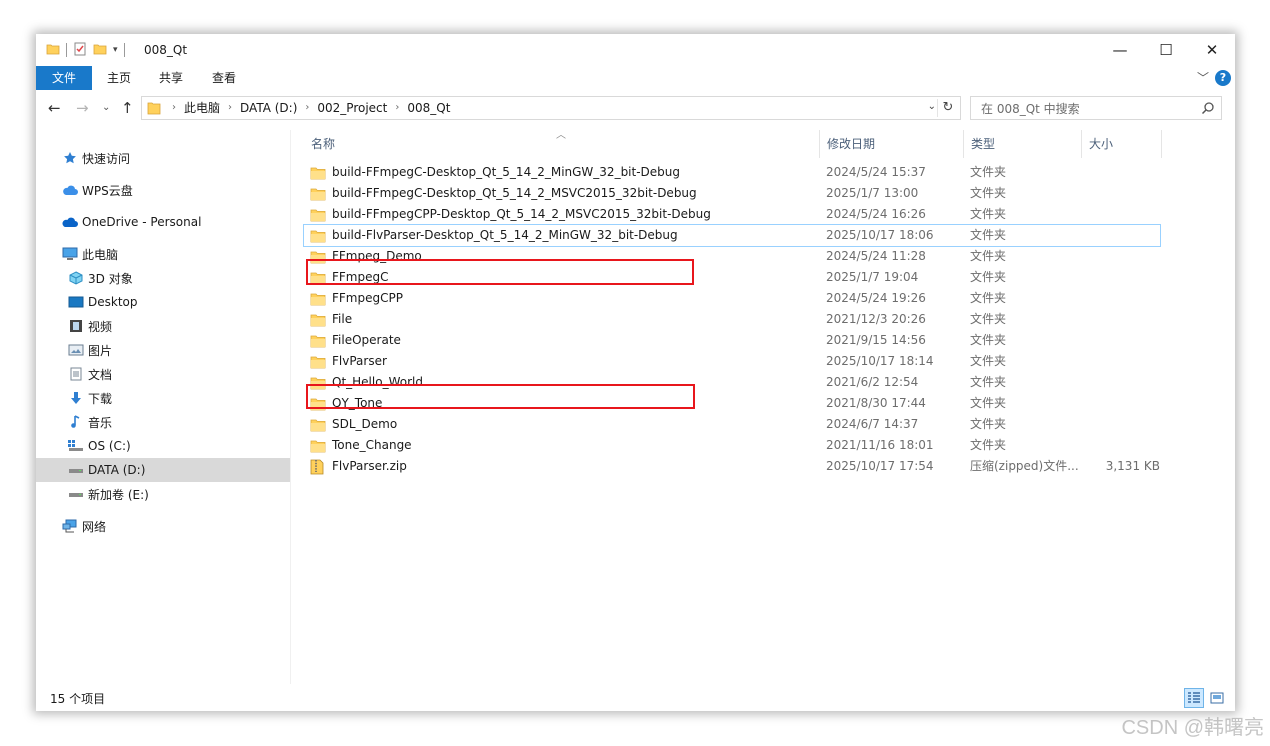 This screenshot has width=1270, height=746. I want to click on sidebar-item-network: 网络, so click(163, 526).